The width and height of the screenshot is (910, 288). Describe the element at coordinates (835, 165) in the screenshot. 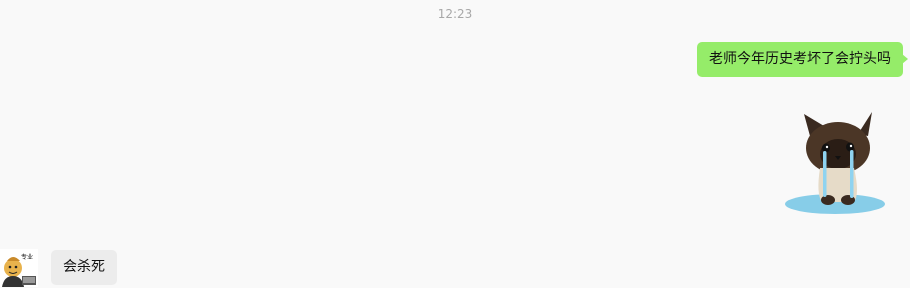

I see `crying-cat-sticker-icon` at that location.